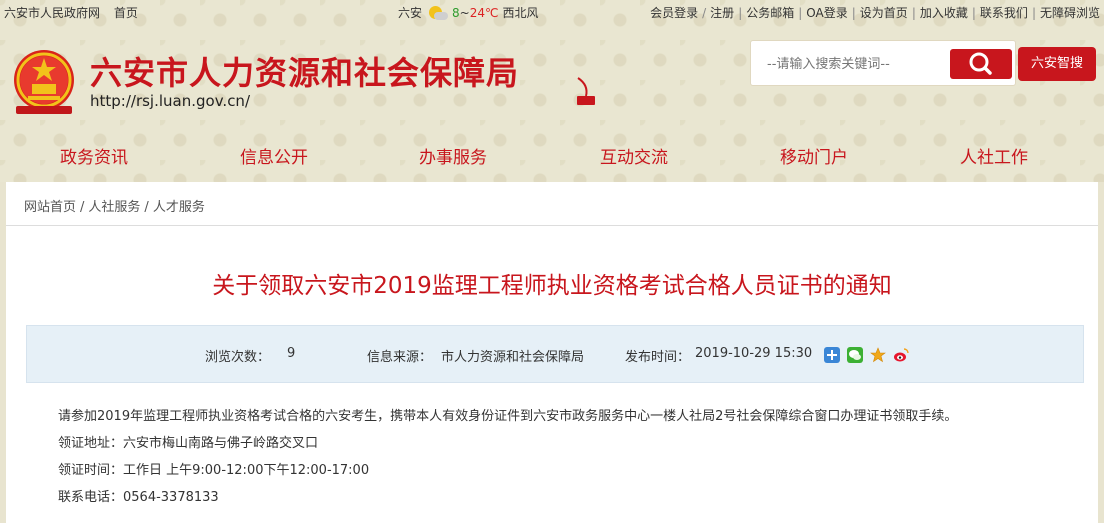  Describe the element at coordinates (170, 101) in the screenshot. I see `site-url: http://rsj.luan.gov.cn/` at that location.